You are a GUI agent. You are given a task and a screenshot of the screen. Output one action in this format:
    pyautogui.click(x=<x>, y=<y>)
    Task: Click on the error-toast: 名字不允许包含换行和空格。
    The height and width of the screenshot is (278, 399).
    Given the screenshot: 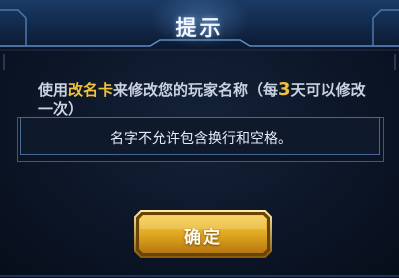 What is the action you would take?
    pyautogui.click(x=200, y=136)
    